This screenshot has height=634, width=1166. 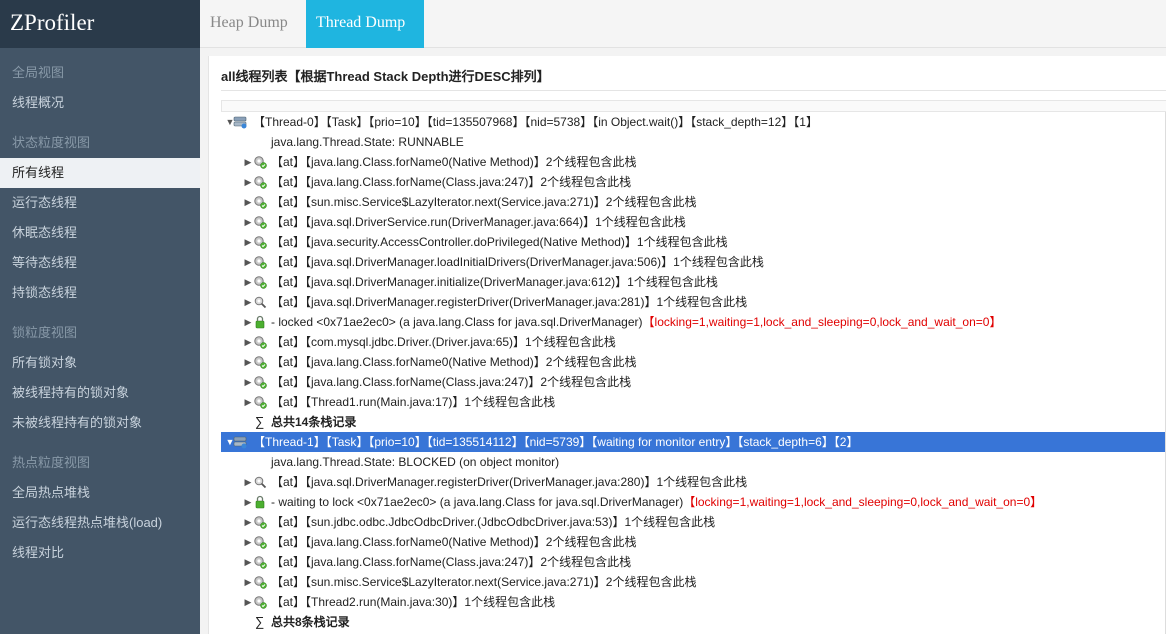 What do you see at coordinates (413, 602) in the screenshot?
I see `stack-frame-text: 【at】【Thread2.run(Main.java:30)】1个线程包含此栈` at bounding box center [413, 602].